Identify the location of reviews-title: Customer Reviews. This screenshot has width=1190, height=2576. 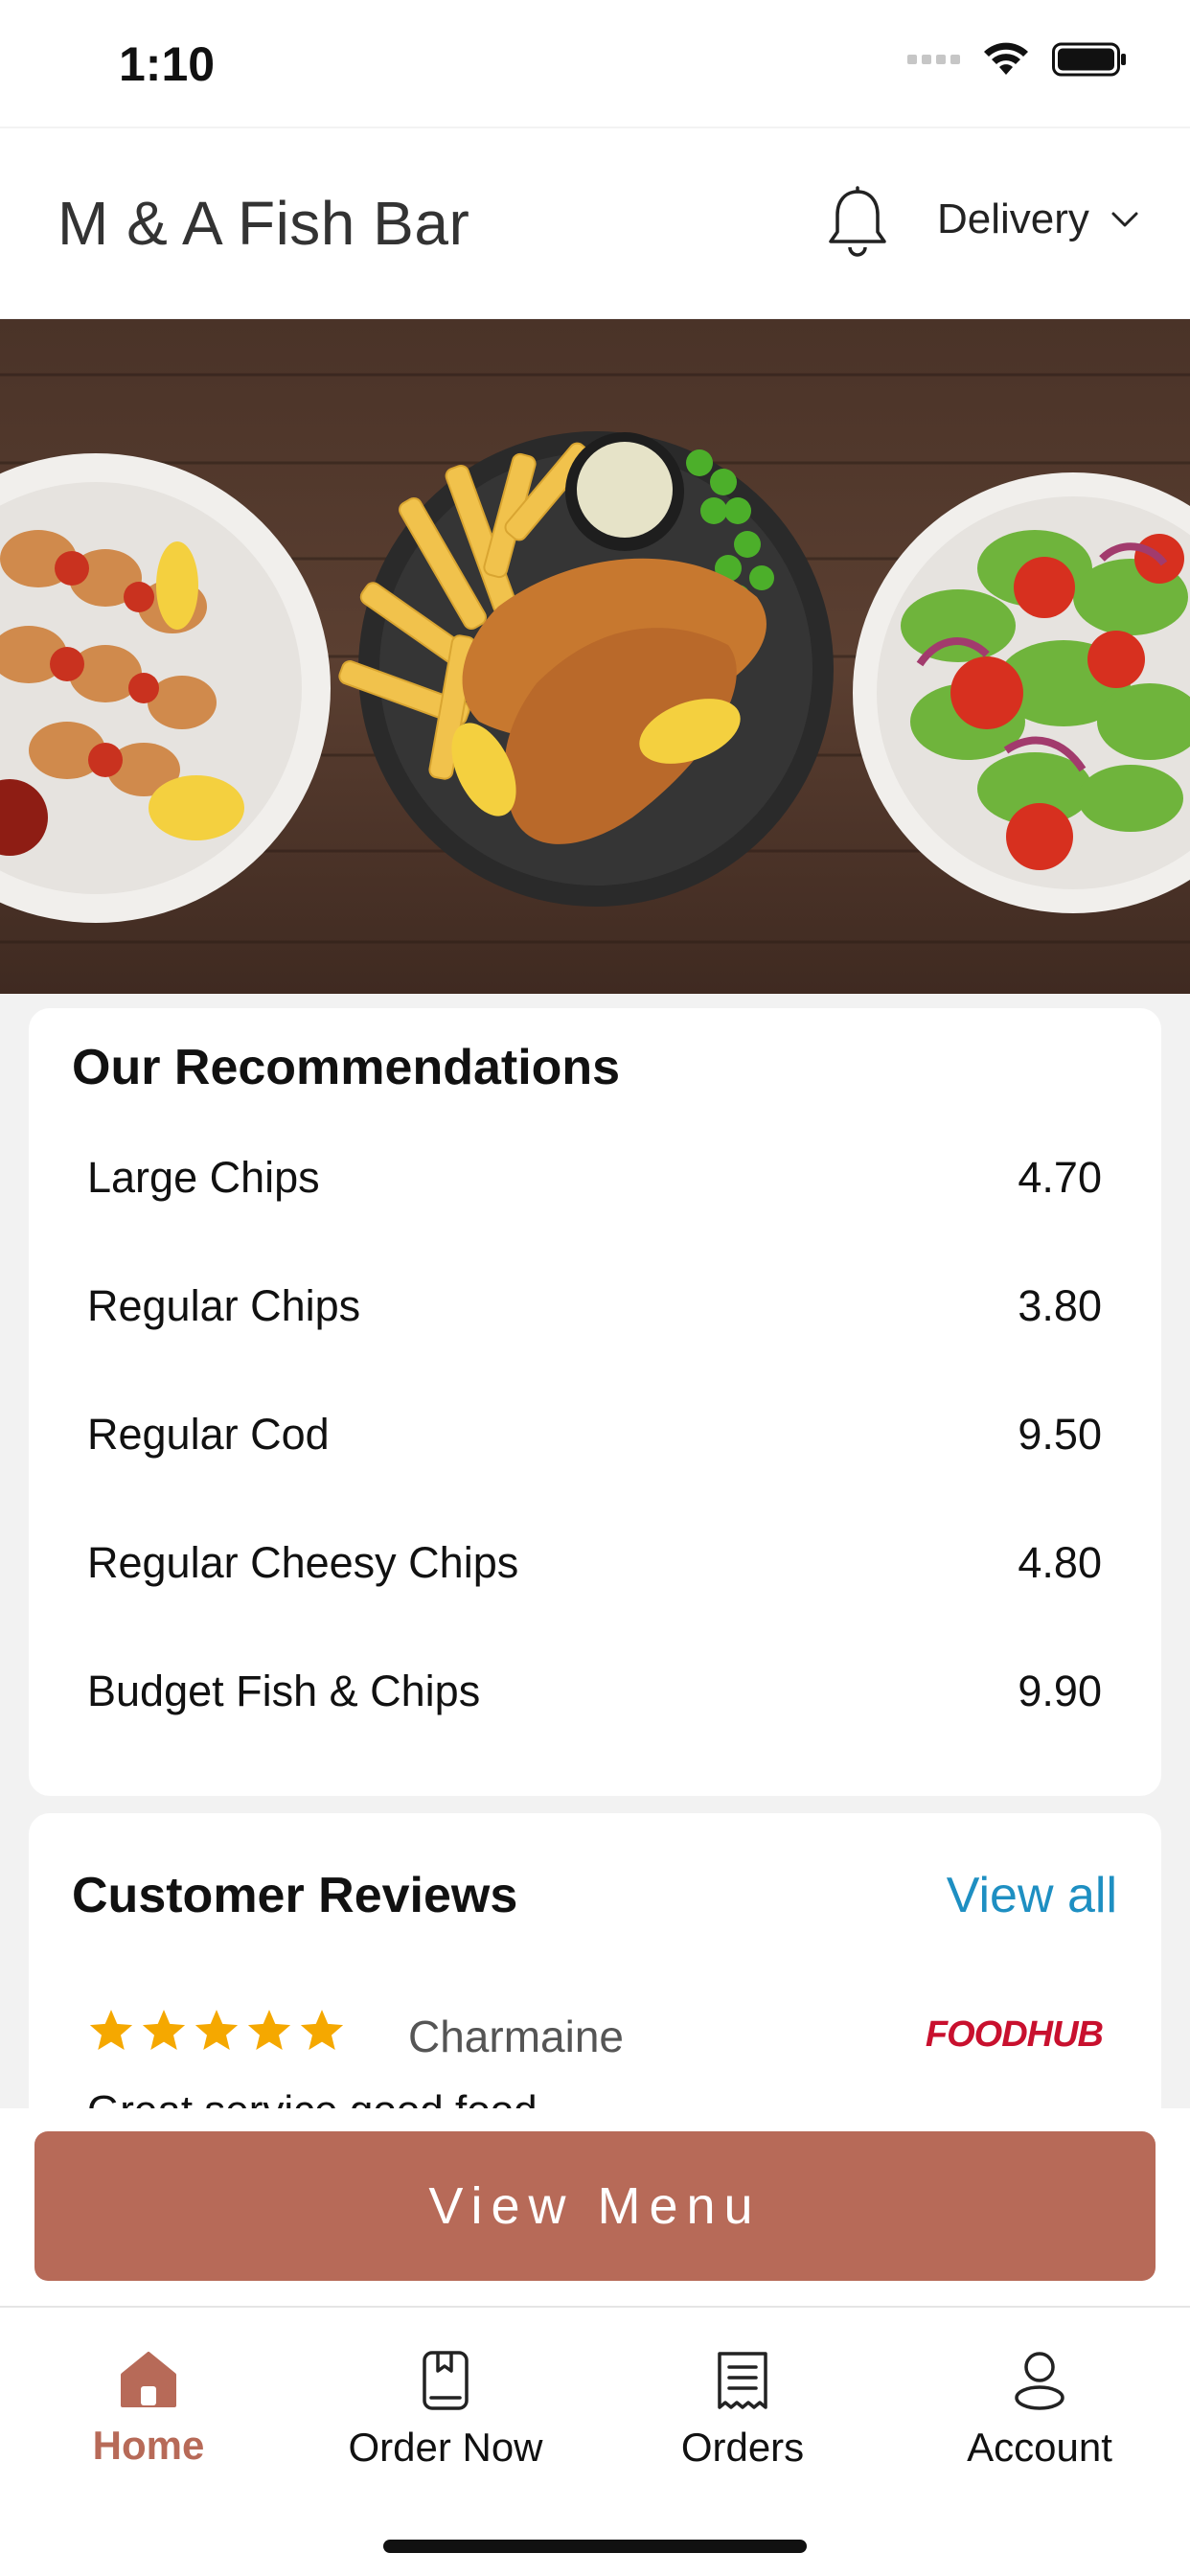
(295, 1895).